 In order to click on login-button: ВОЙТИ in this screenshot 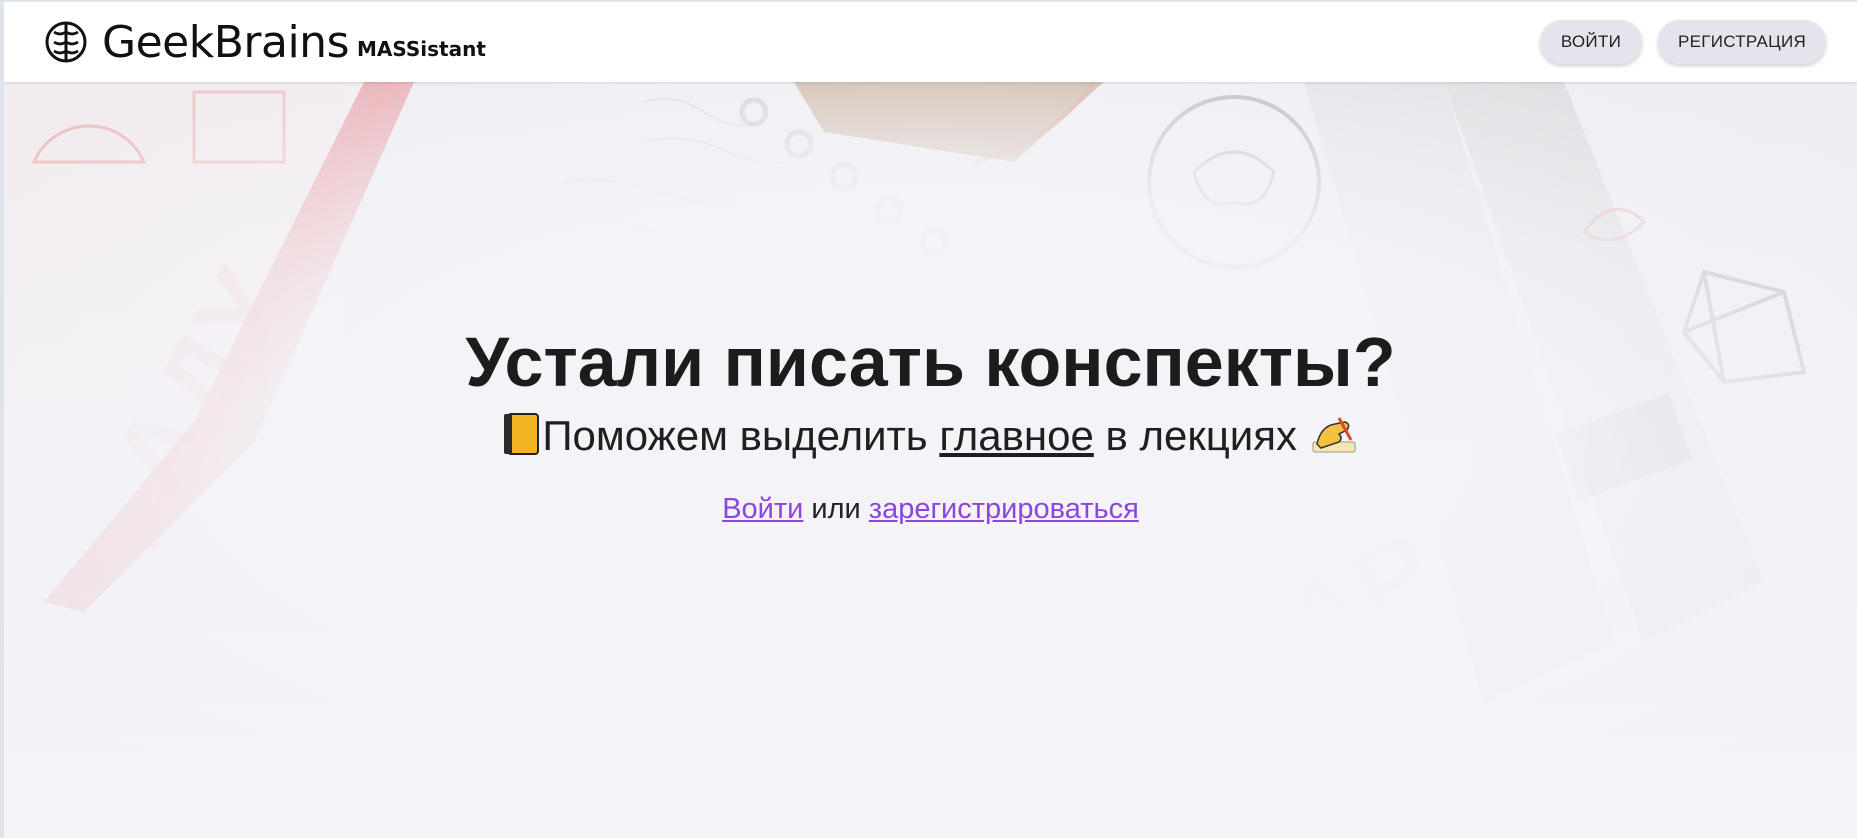, I will do `click(1591, 42)`.